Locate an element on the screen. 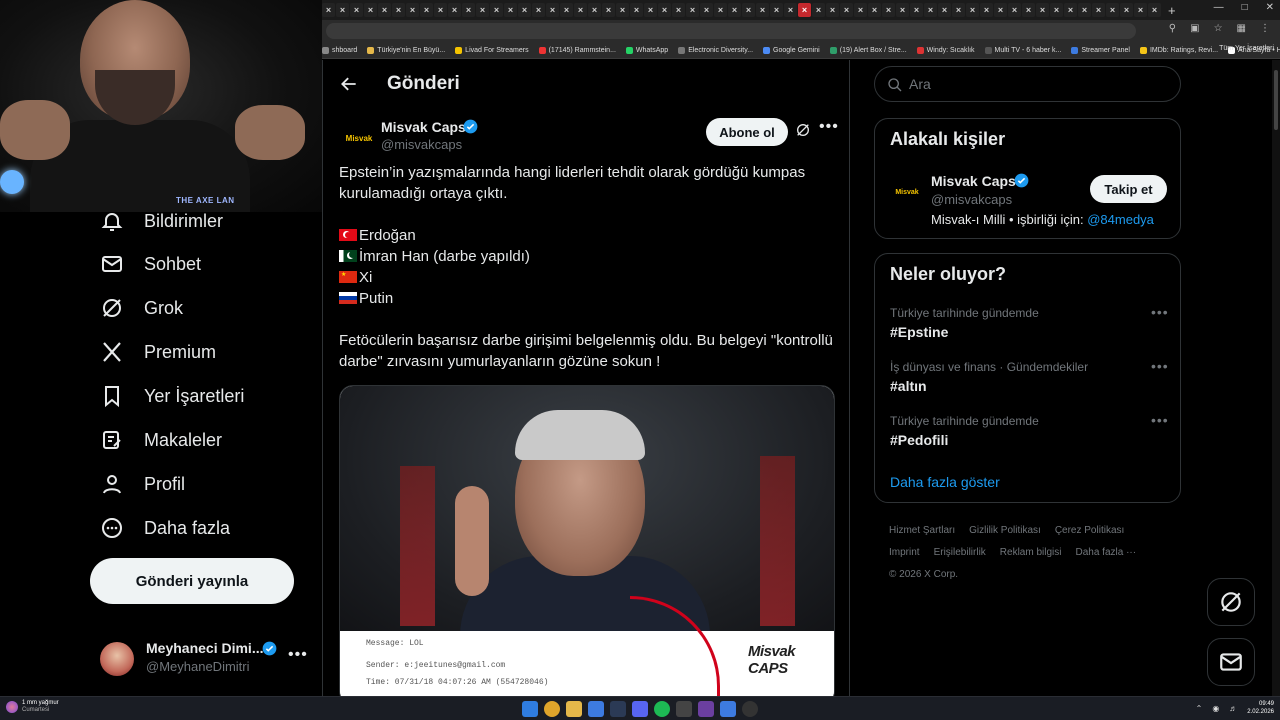  nav-item: Daha fazla is located at coordinates (165, 528).